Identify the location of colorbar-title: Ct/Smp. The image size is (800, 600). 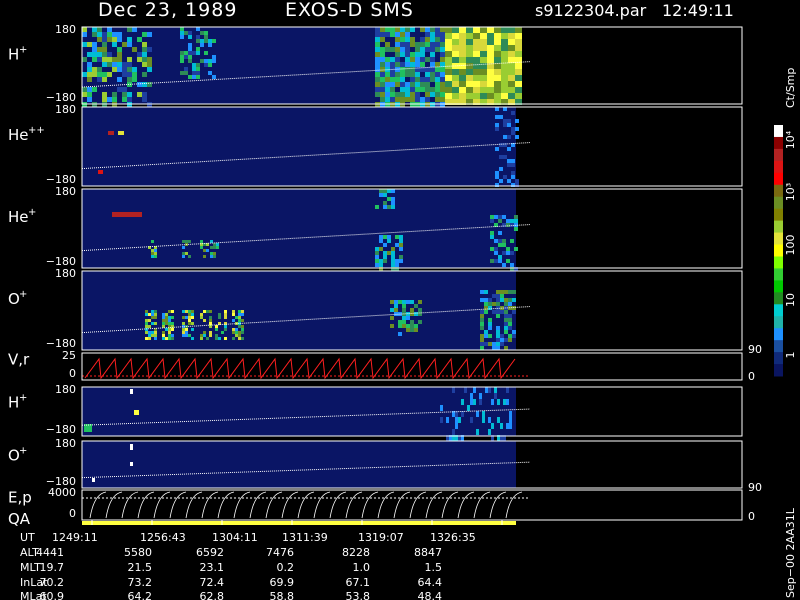
(790, 88).